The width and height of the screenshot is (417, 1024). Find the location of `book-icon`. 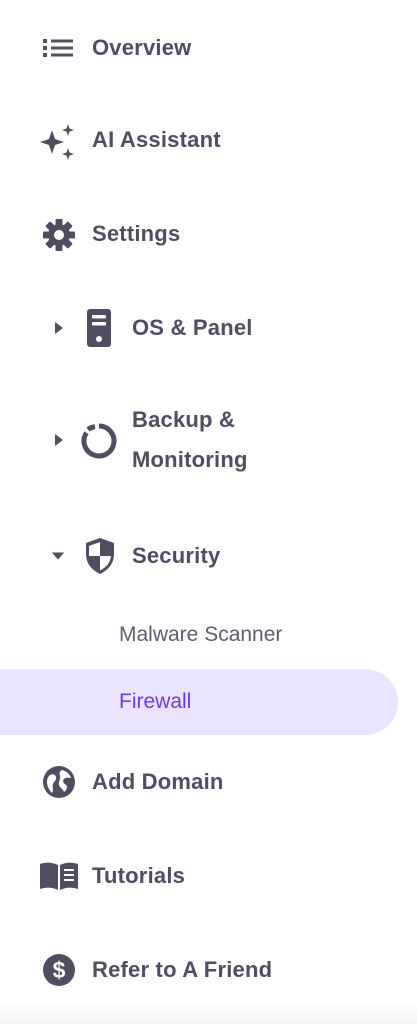

book-icon is located at coordinates (59, 876).